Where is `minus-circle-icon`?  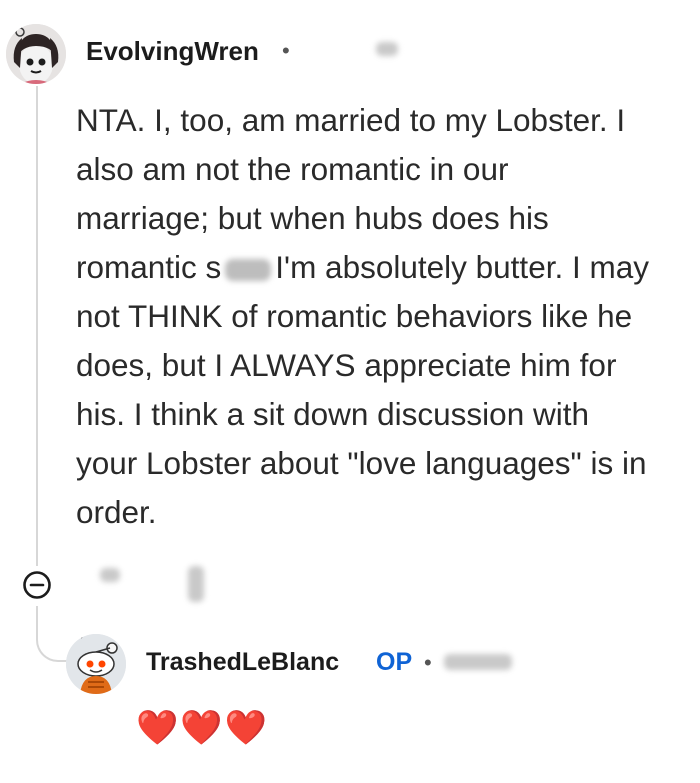
minus-circle-icon is located at coordinates (37, 585).